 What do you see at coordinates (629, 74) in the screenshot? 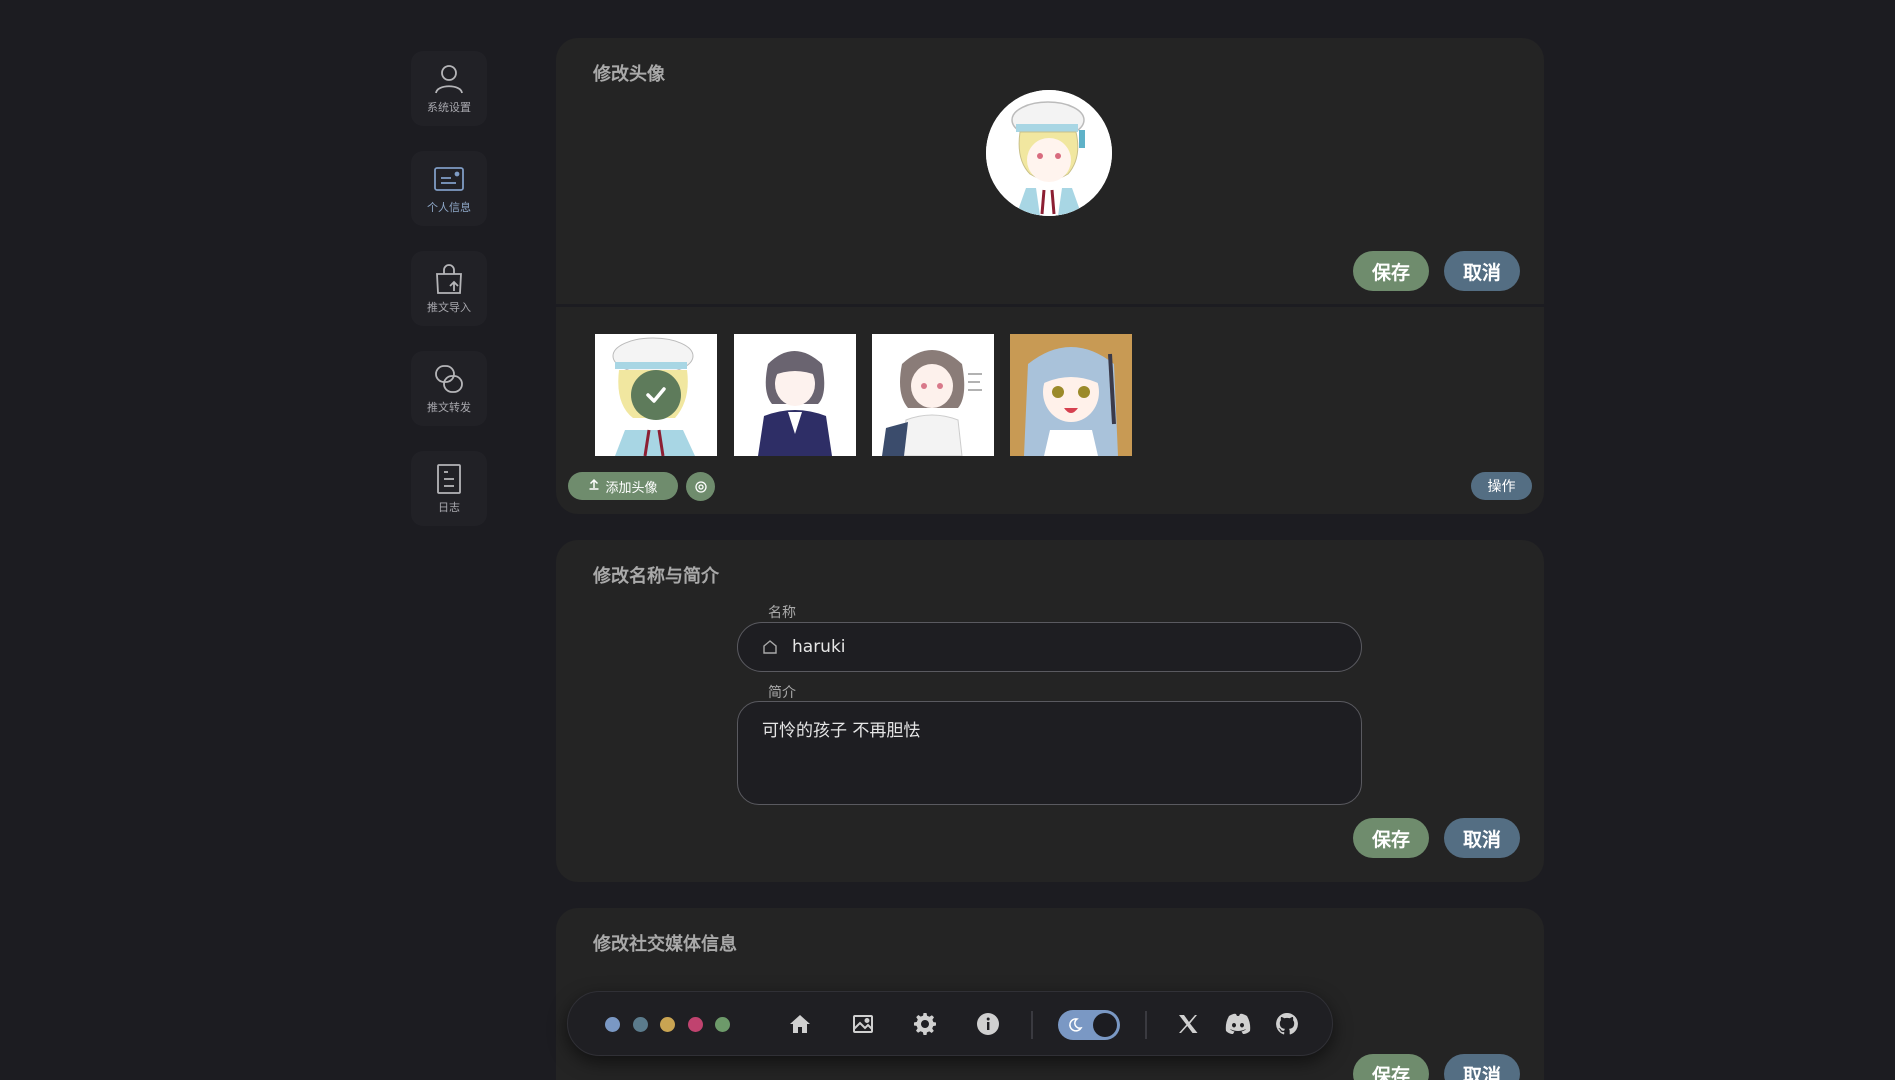
I see `card-title: 修改头像` at bounding box center [629, 74].